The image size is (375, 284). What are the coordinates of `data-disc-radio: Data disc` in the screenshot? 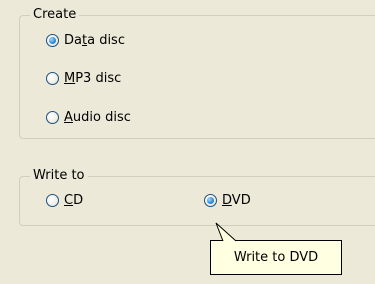 It's located at (85, 40).